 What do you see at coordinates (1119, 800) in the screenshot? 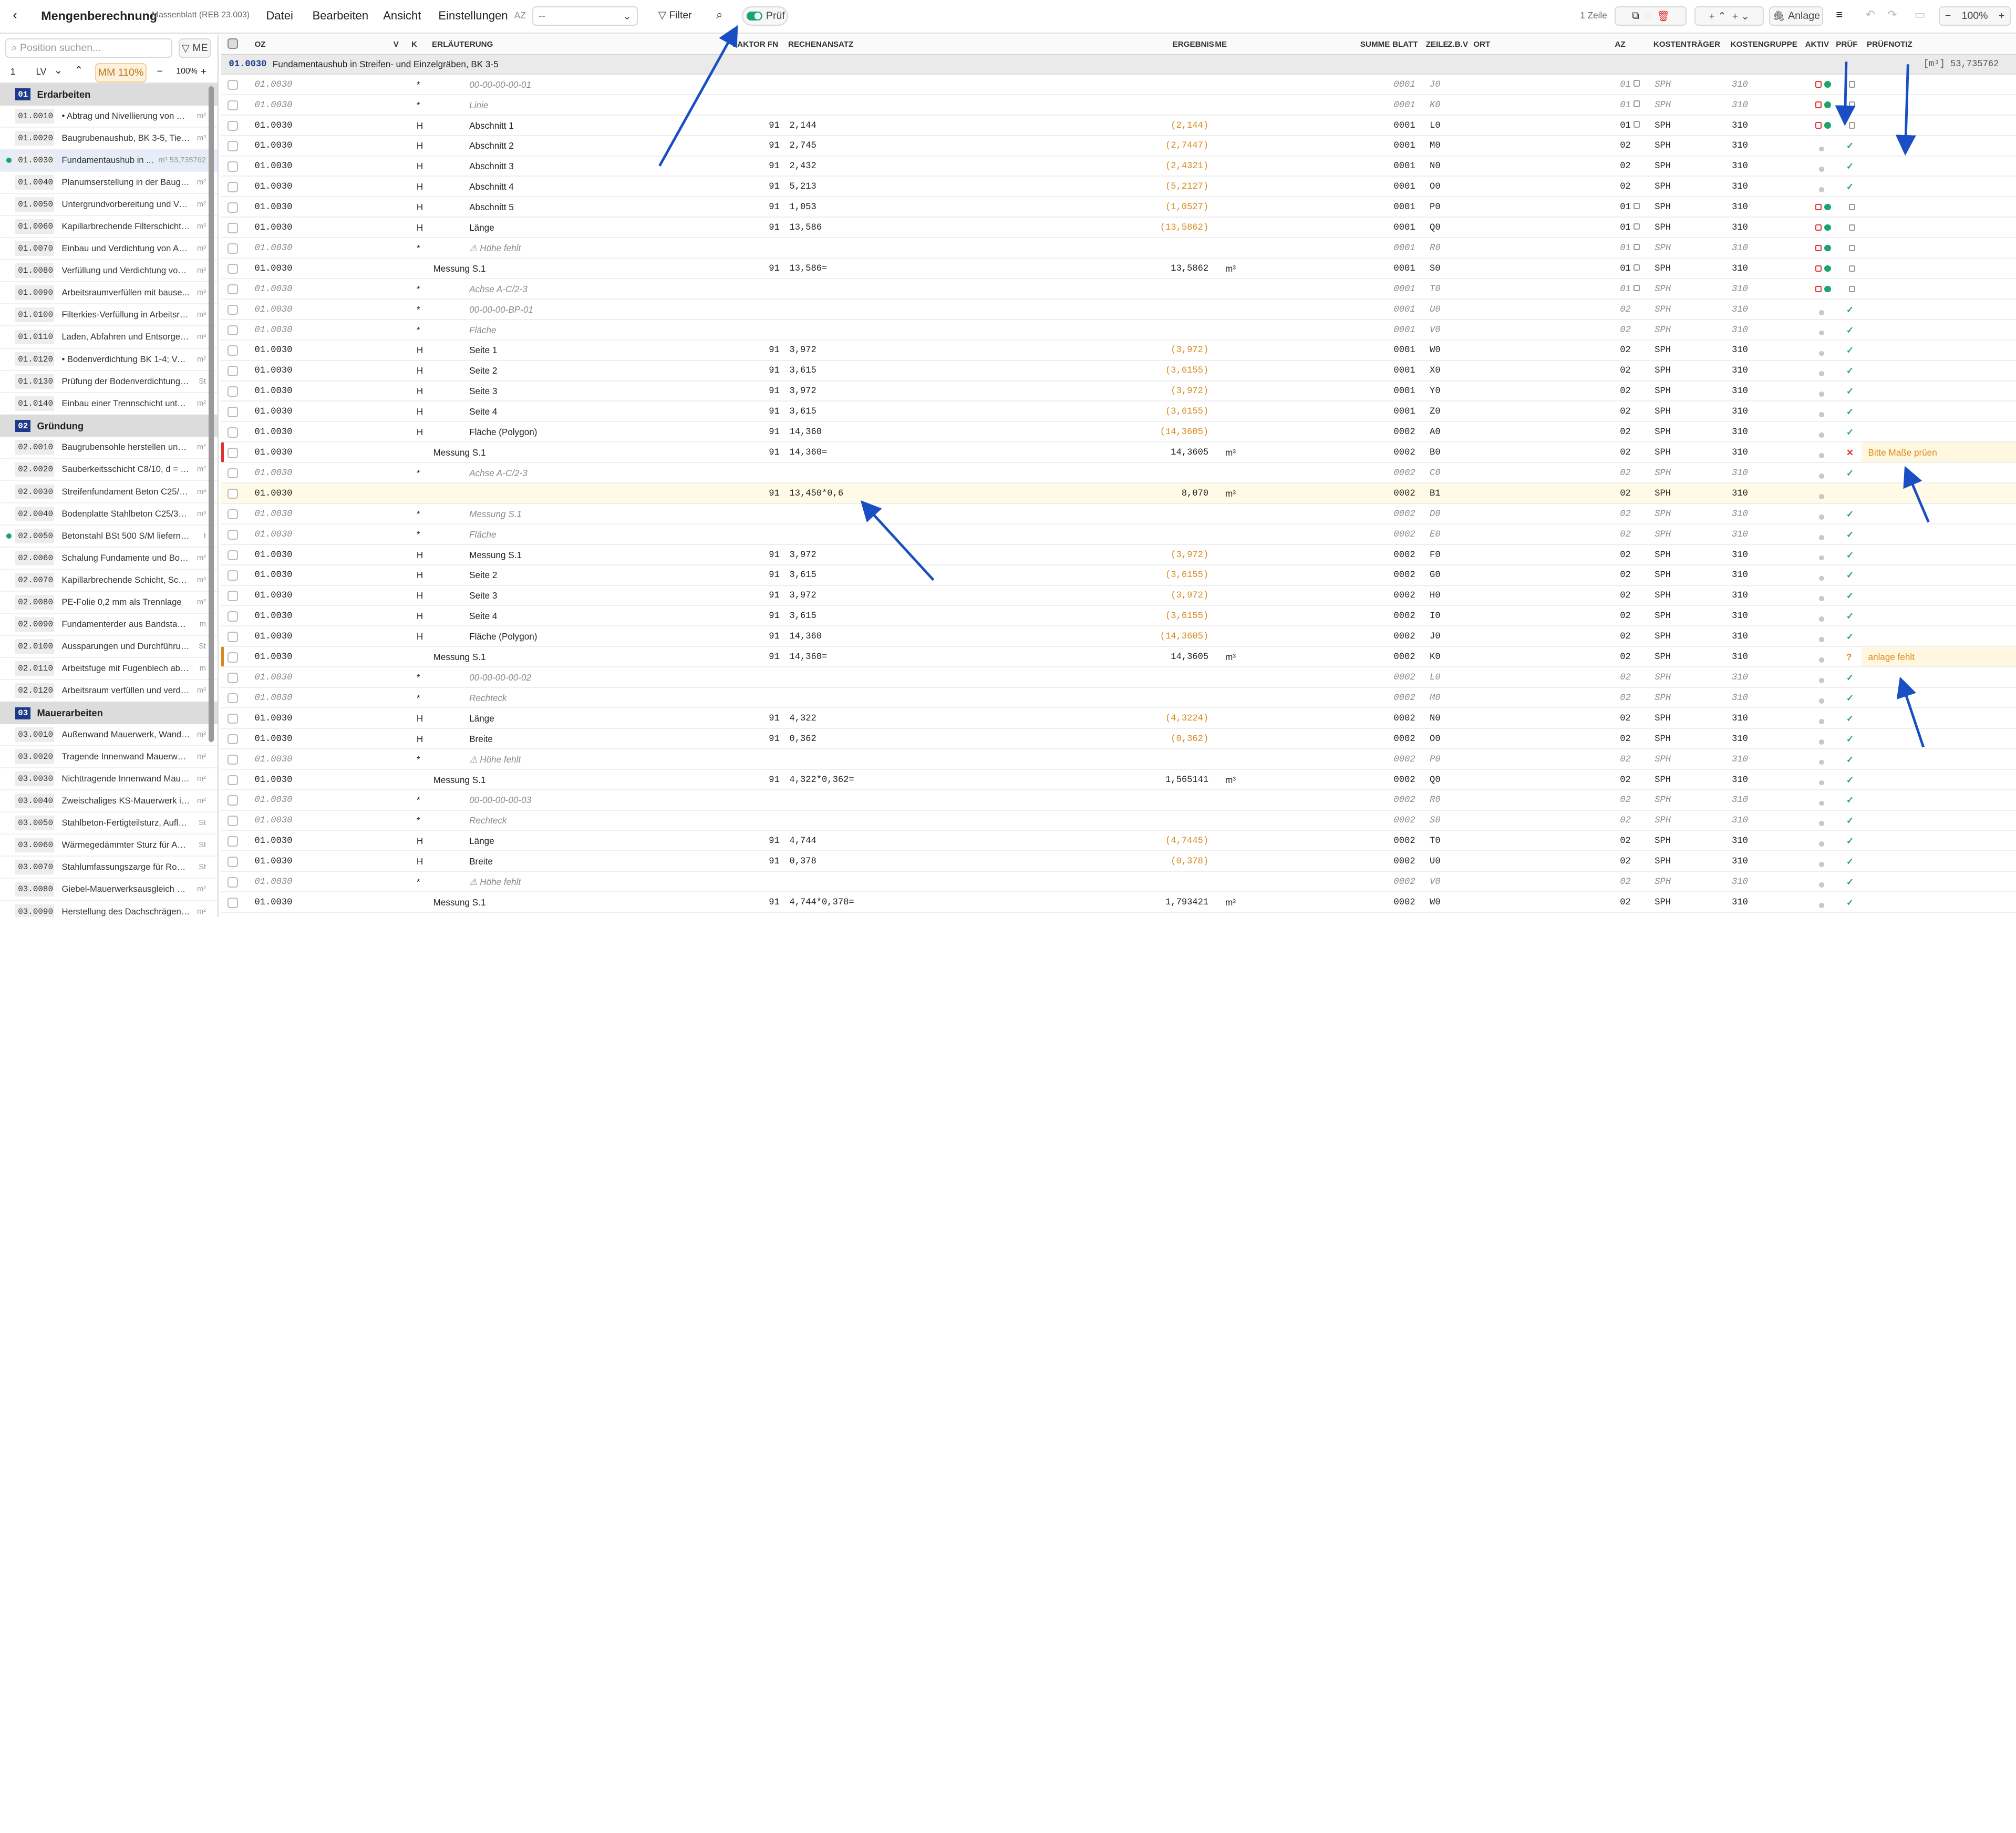
I see `table-row: 01.0030 * 00-00-00-00-03 0002 R0 02 SPH 310 ✓` at bounding box center [1119, 800].